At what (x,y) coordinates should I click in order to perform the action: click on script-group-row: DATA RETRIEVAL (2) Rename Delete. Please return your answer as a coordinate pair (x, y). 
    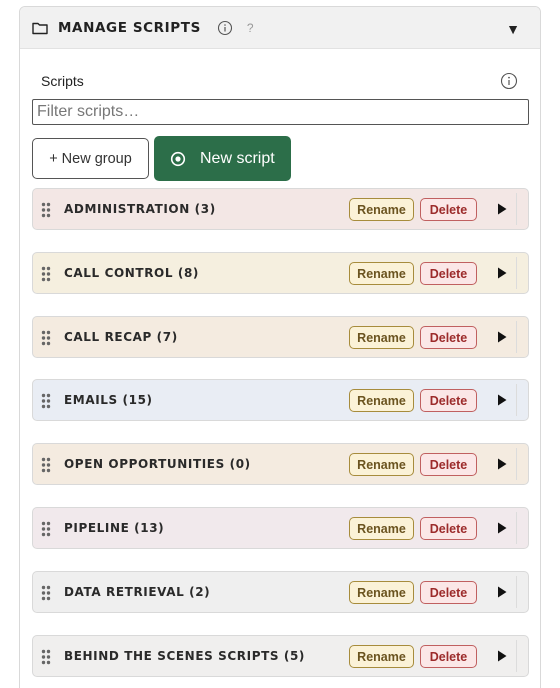
    Looking at the image, I should click on (280, 592).